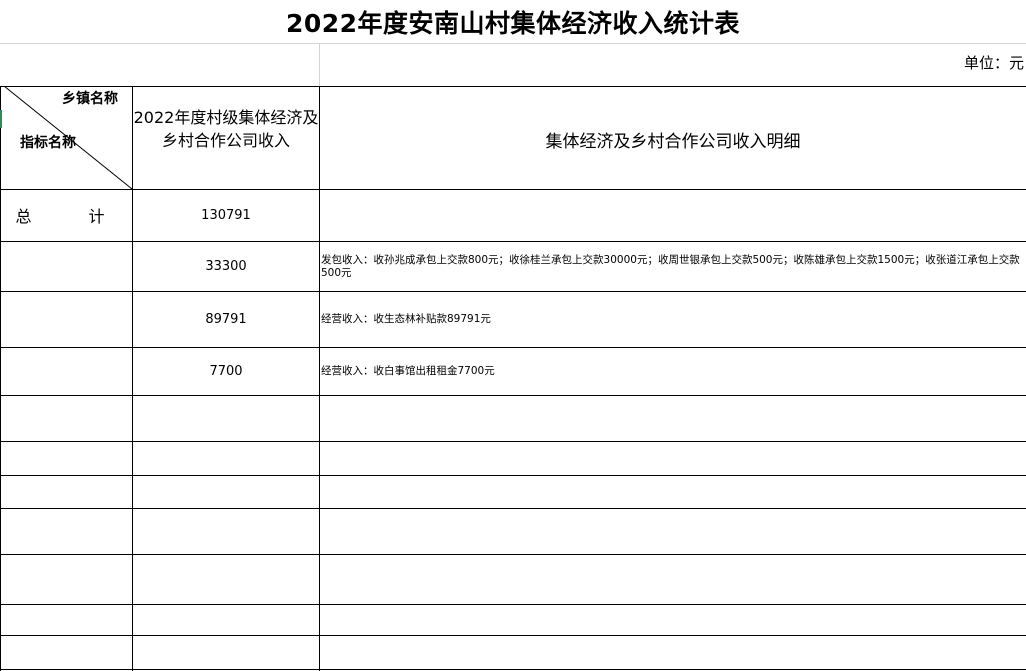 This screenshot has width=1026, height=671. Describe the element at coordinates (513, 23) in the screenshot. I see `sheet-title: 2022年度安南山村集体经济收入统计表` at that location.